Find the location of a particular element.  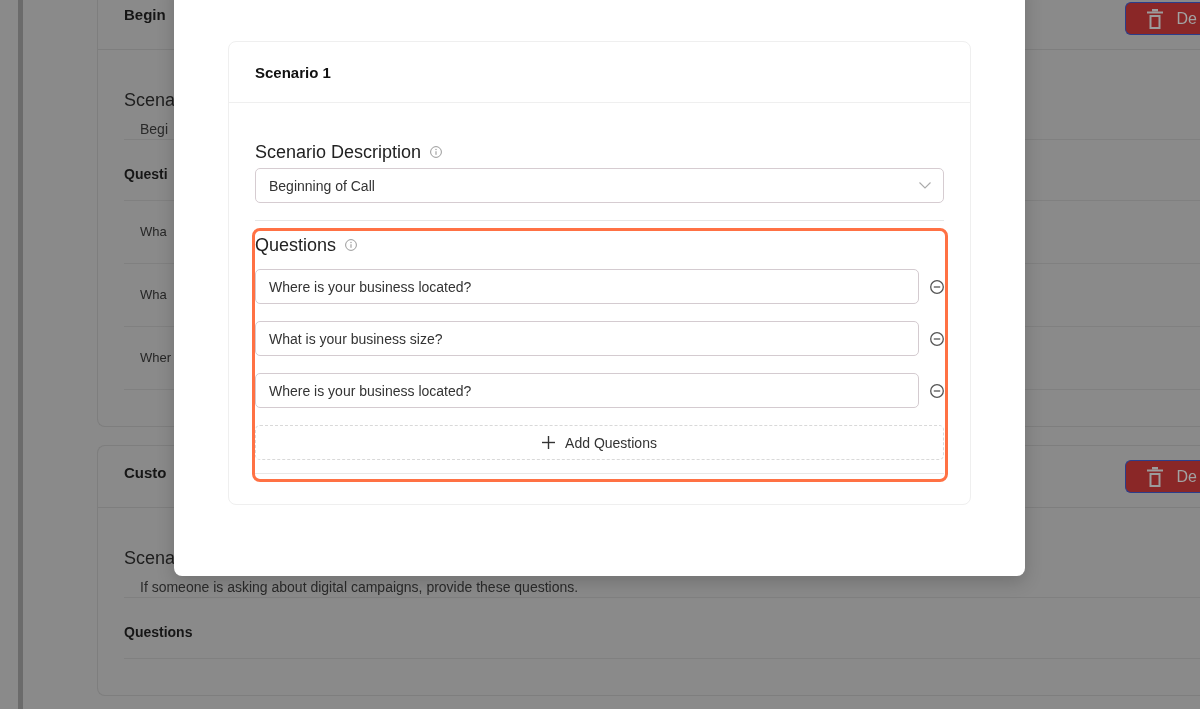

chevron-down-icon is located at coordinates (925, 185).